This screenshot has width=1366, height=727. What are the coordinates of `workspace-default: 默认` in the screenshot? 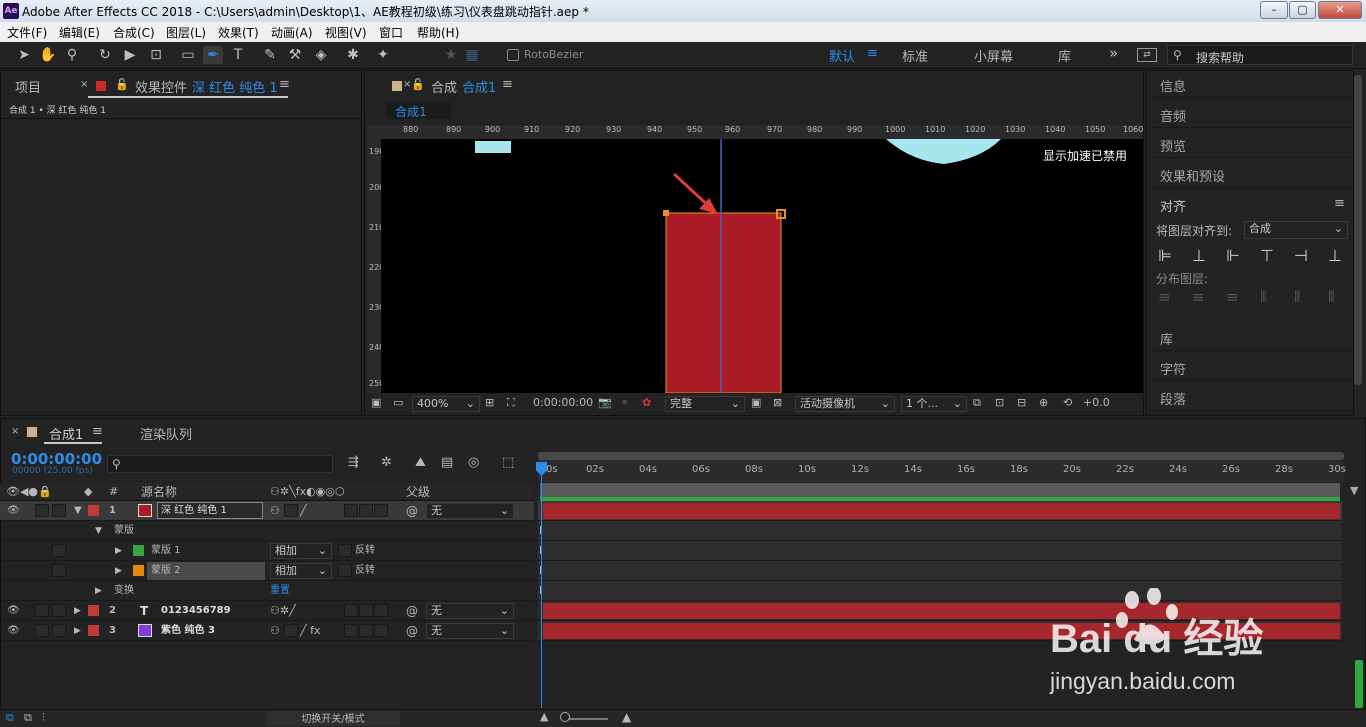 It's located at (842, 55).